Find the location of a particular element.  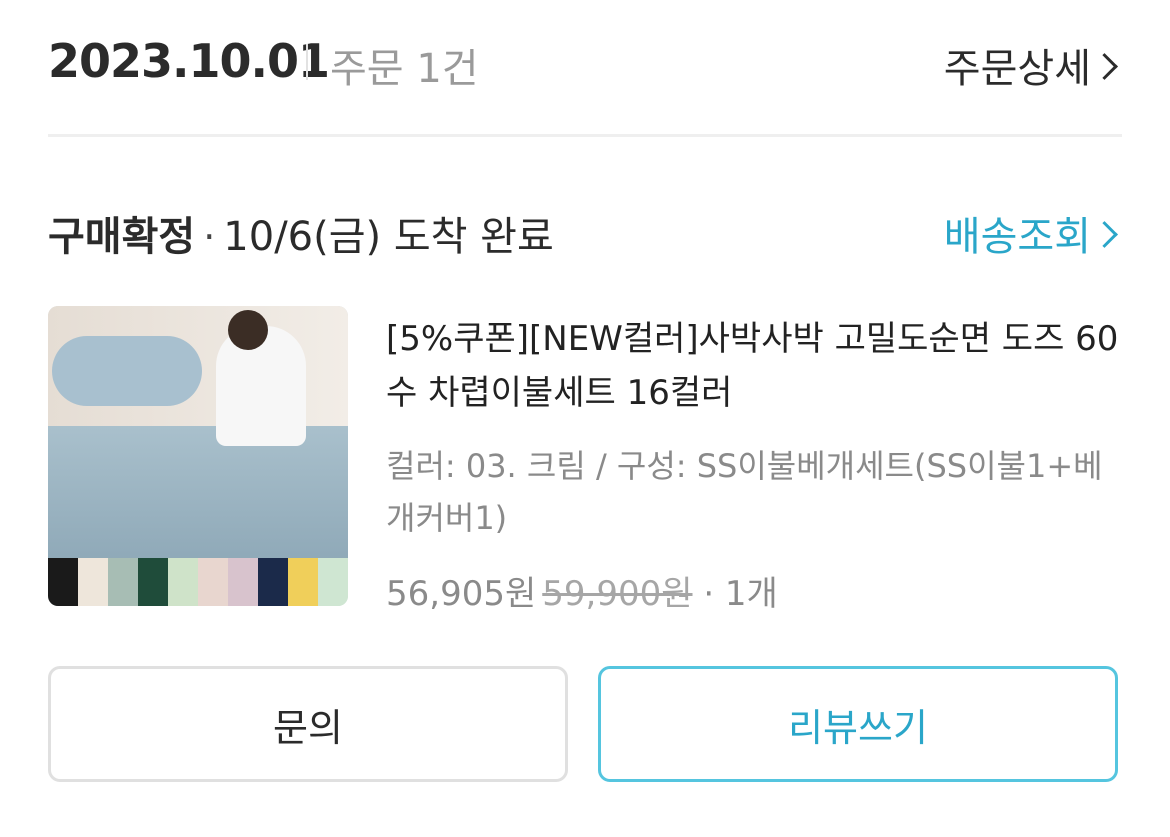

track-delivery-label: 배송조회 is located at coordinates (1017, 237).